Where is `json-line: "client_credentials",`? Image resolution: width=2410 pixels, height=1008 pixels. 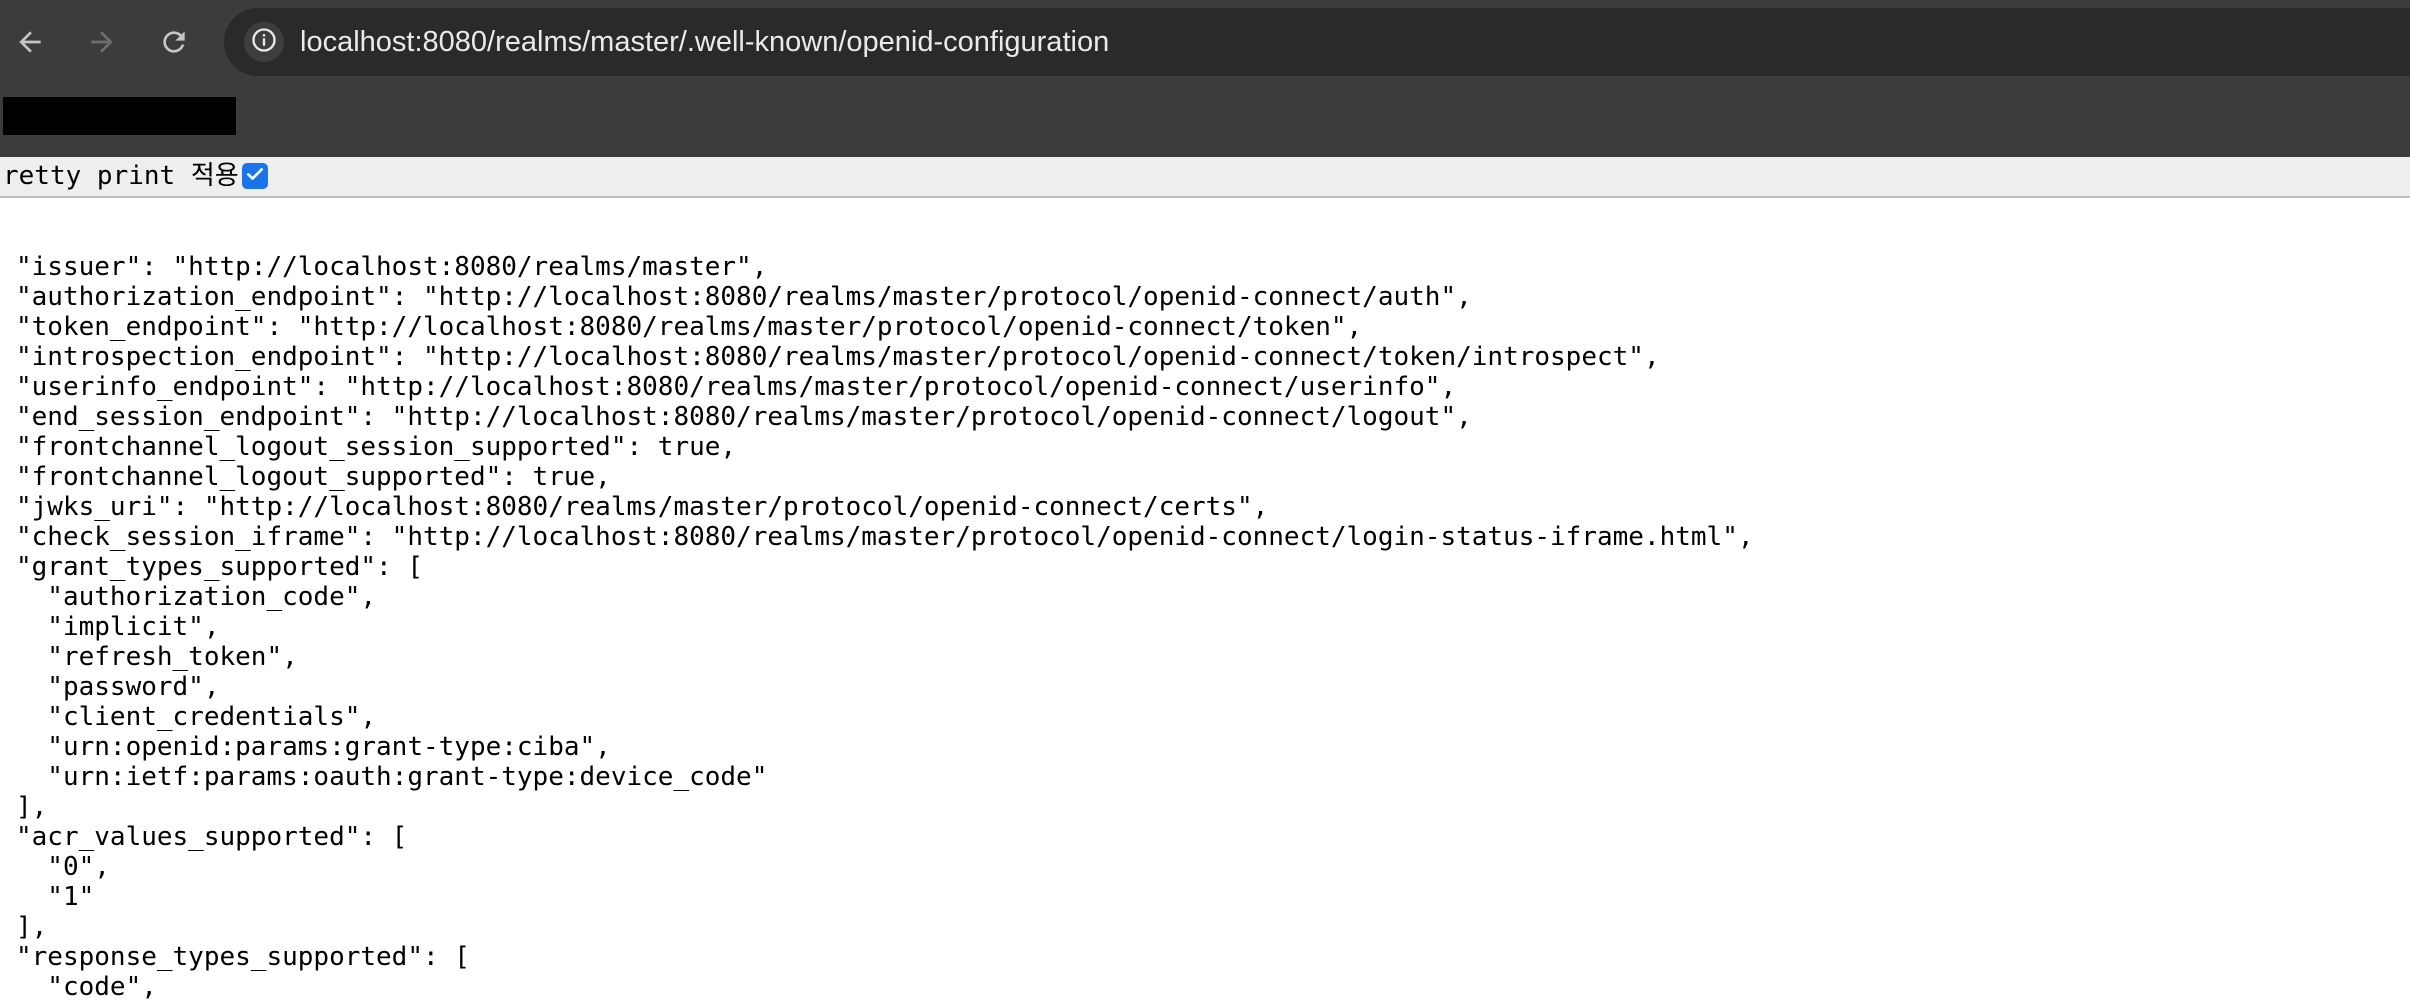
json-line: "client_credentials", is located at coordinates (196, 717).